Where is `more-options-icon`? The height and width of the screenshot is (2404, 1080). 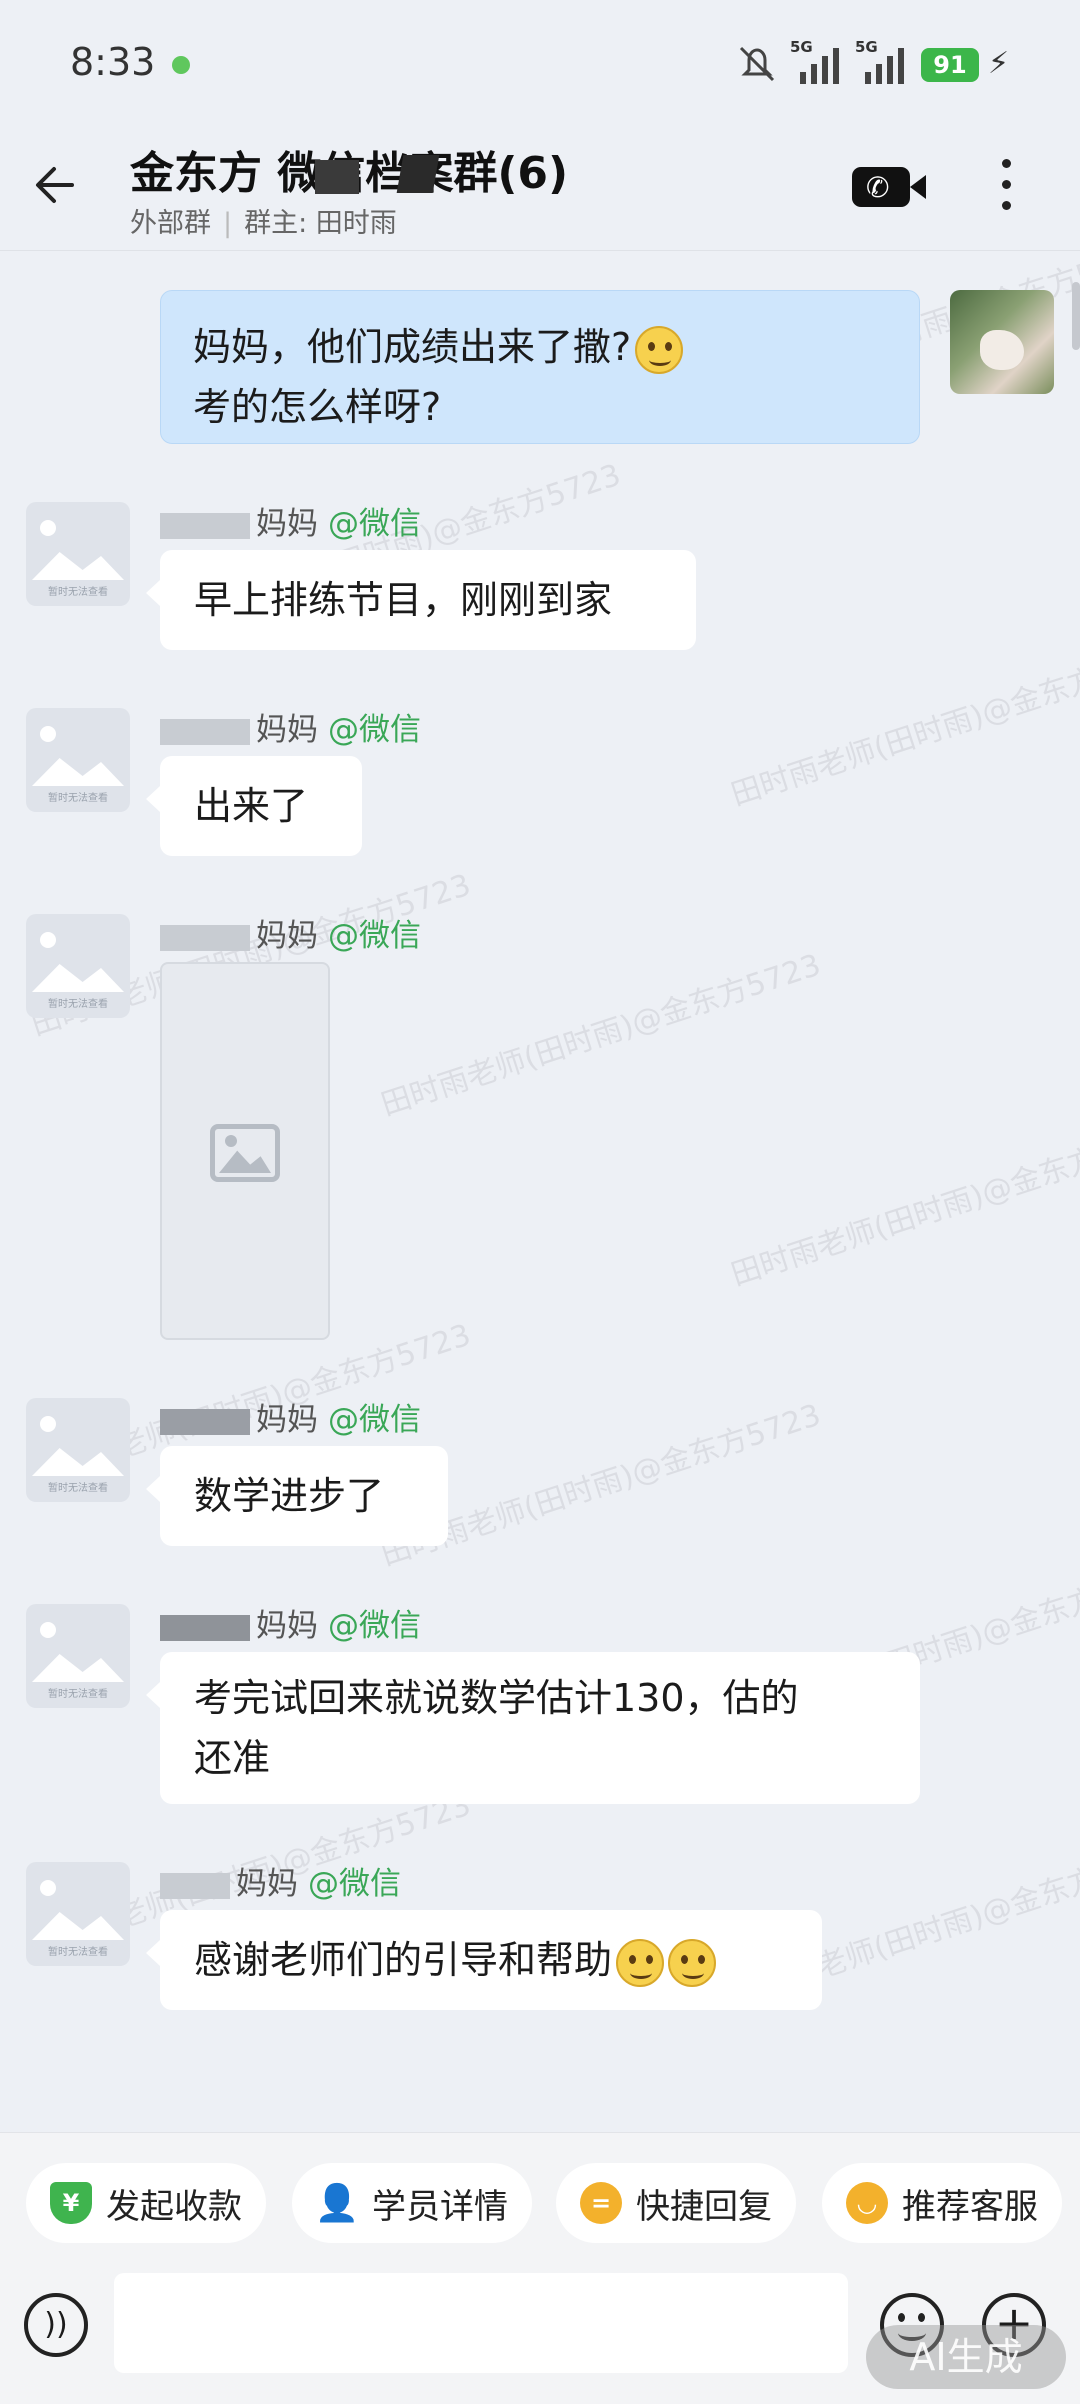 more-options-icon is located at coordinates (1006, 189).